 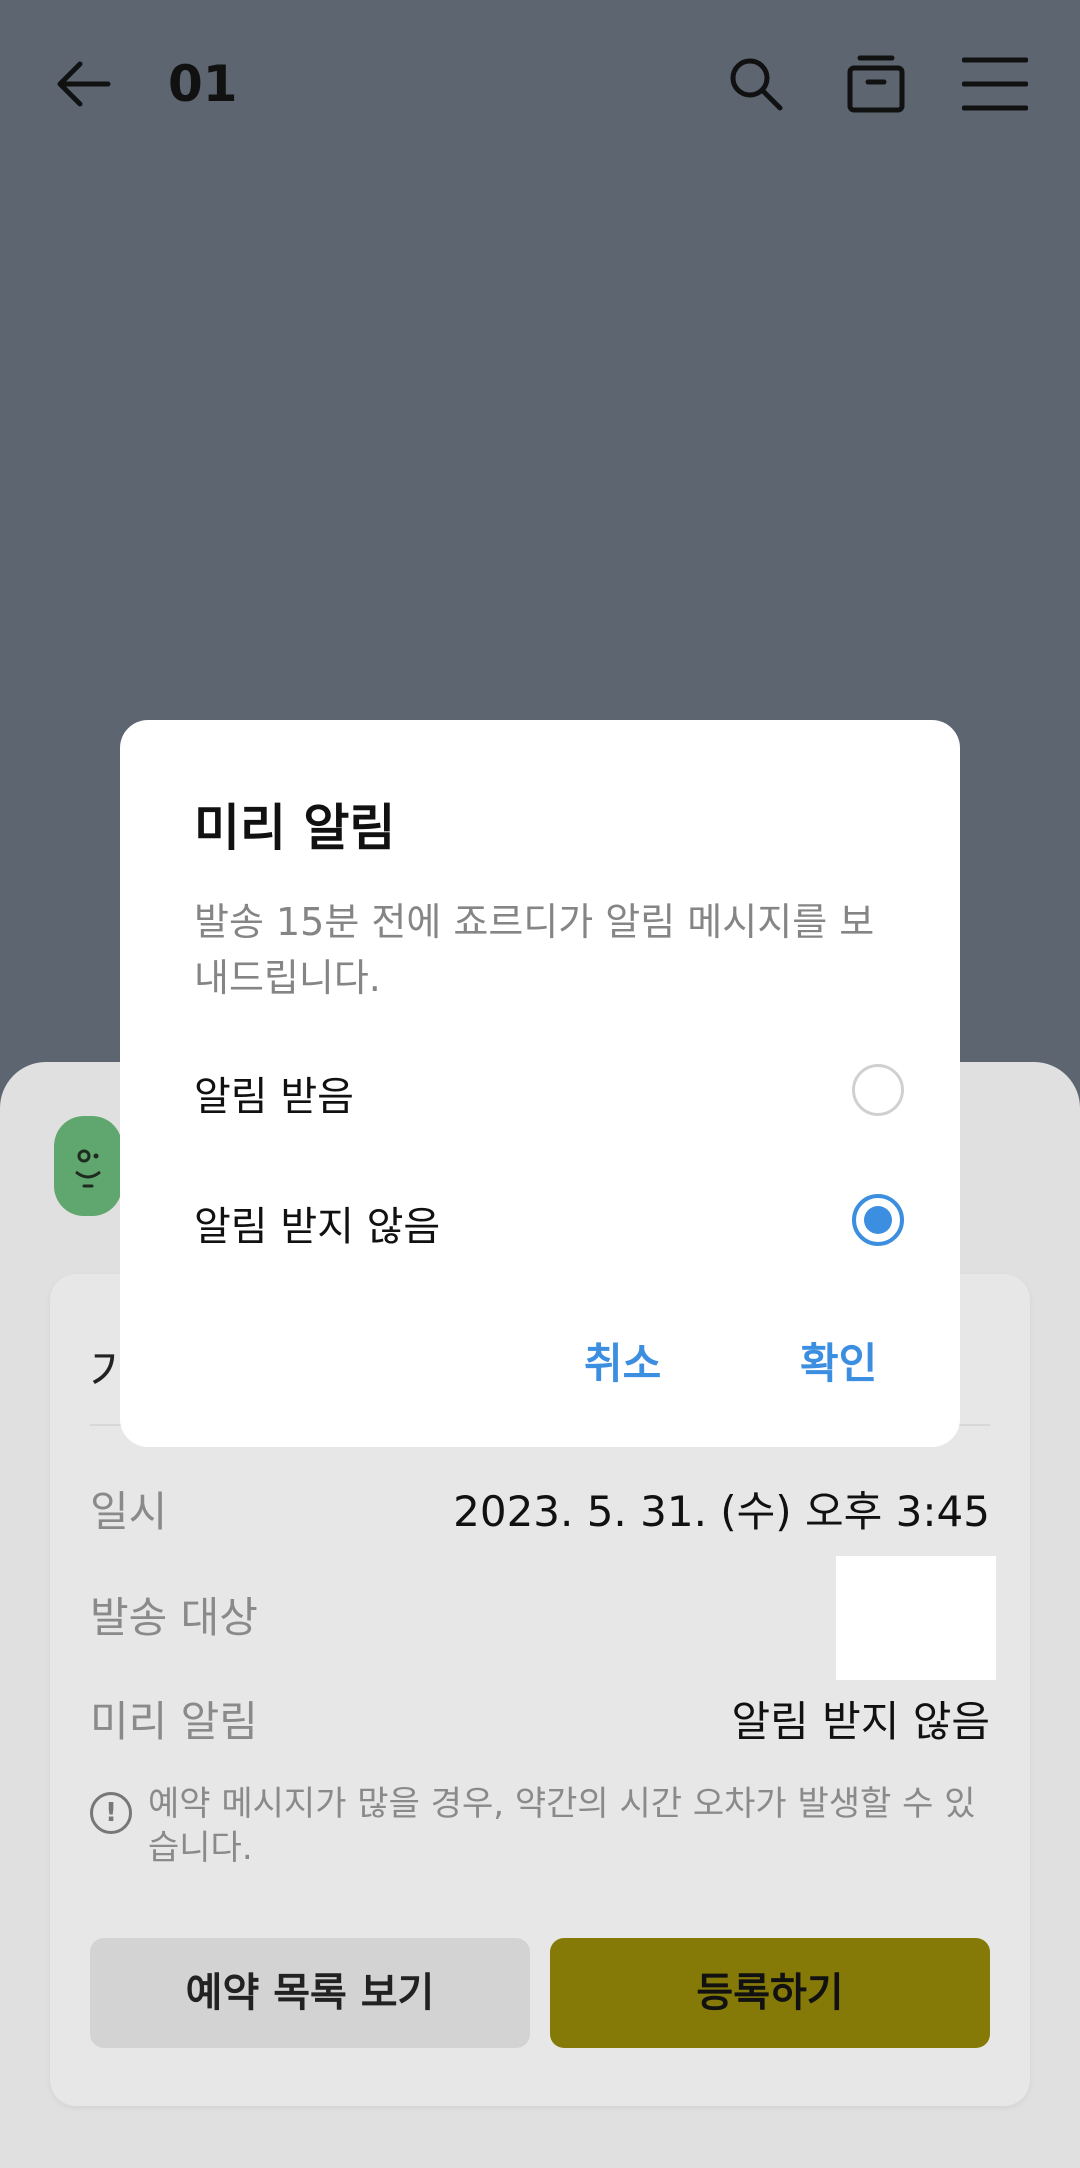 What do you see at coordinates (174, 1721) in the screenshot?
I see `row-label-reminder: 미리 알림` at bounding box center [174, 1721].